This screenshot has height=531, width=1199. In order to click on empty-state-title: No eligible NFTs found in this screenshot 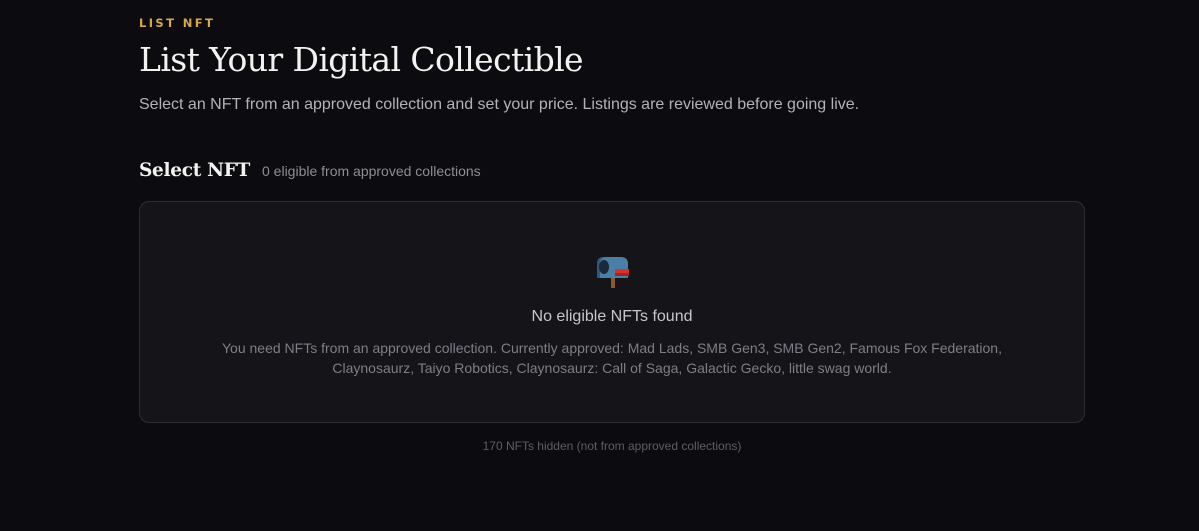, I will do `click(612, 316)`.